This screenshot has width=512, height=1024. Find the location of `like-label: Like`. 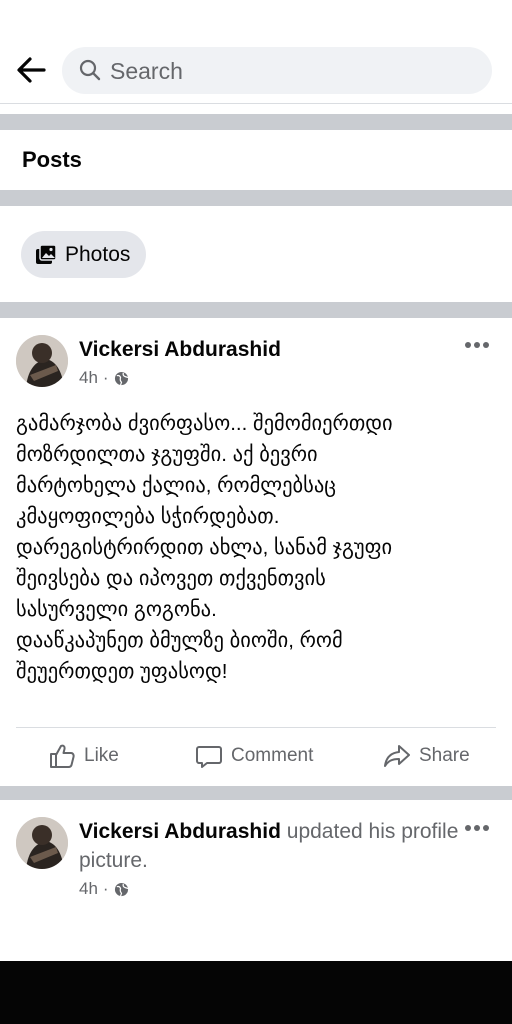

like-label: Like is located at coordinates (101, 755).